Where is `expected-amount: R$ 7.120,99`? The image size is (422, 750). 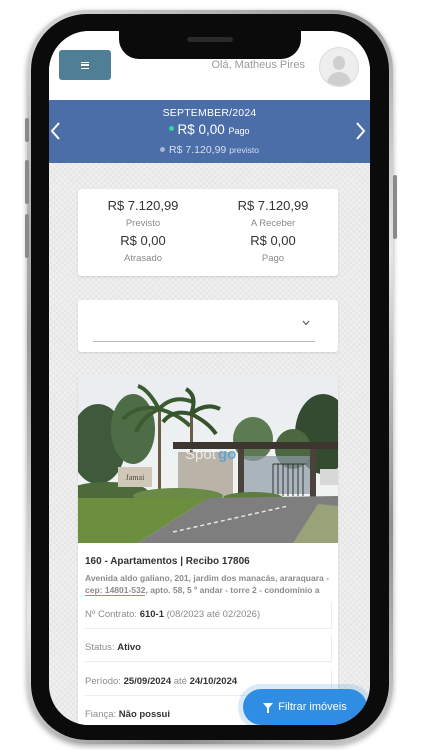 expected-amount: R$ 7.120,99 is located at coordinates (143, 205).